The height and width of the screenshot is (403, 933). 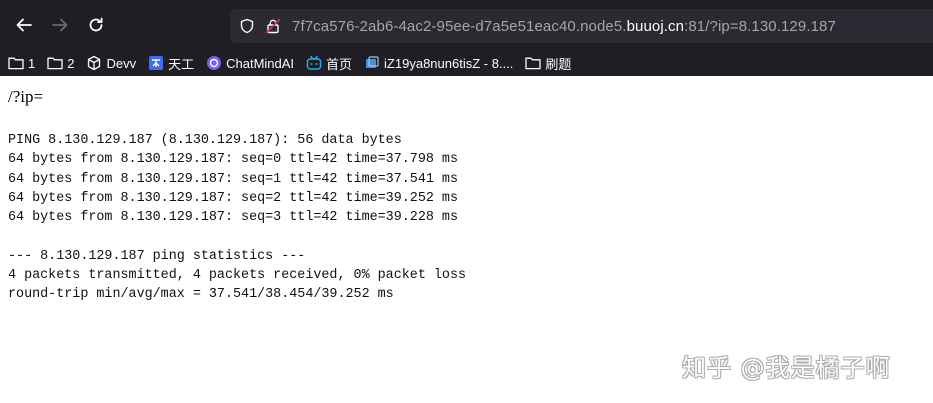 I want to click on reload-icon, so click(x=96, y=24).